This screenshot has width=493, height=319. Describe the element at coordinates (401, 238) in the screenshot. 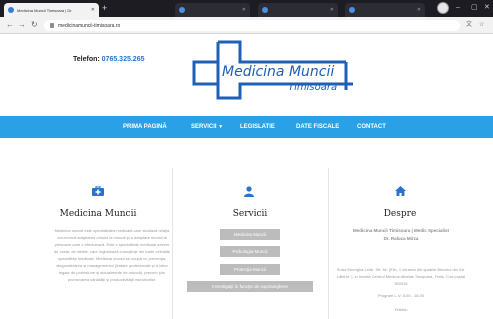

I see `despre-subtitle-line2: Dr. Raluca Mirza` at that location.